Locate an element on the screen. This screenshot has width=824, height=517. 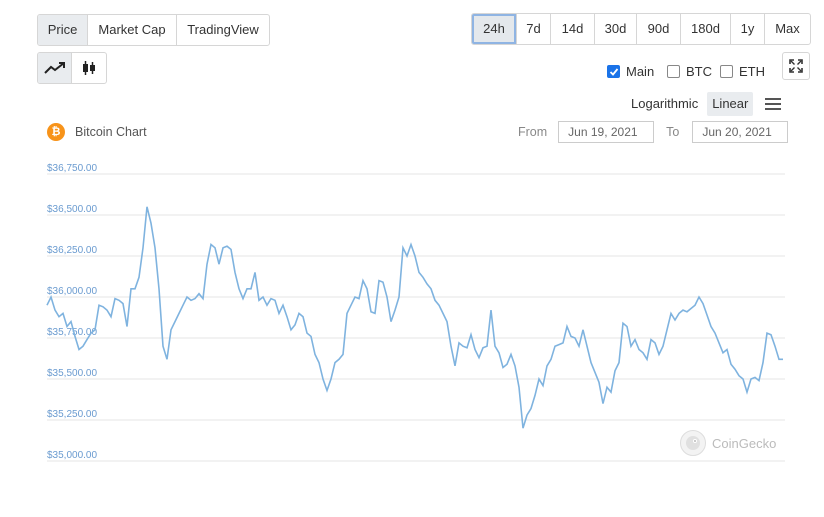
candlestick-icon is located at coordinates (89, 68).